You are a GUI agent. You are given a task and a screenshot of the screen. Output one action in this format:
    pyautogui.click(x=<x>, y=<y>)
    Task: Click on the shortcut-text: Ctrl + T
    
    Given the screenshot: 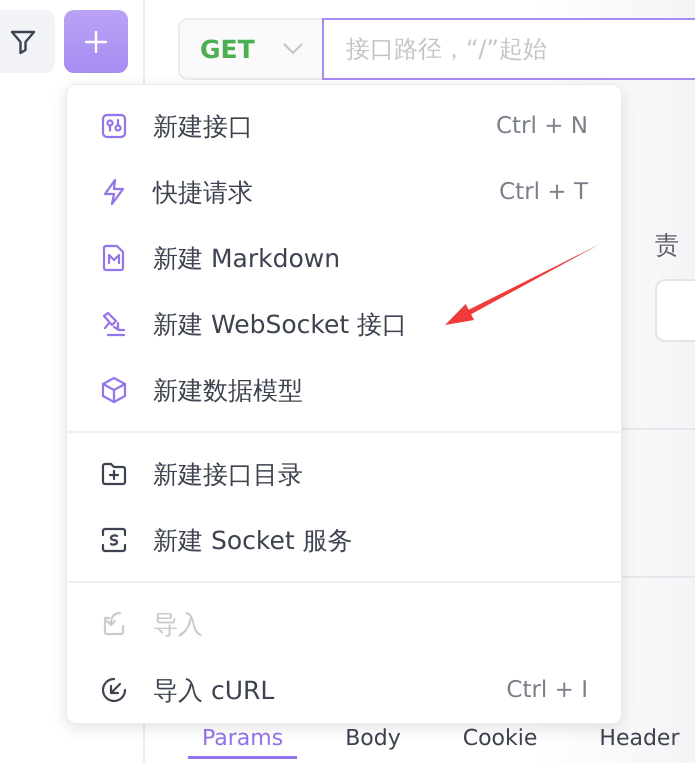 What is the action you would take?
    pyautogui.click(x=543, y=192)
    